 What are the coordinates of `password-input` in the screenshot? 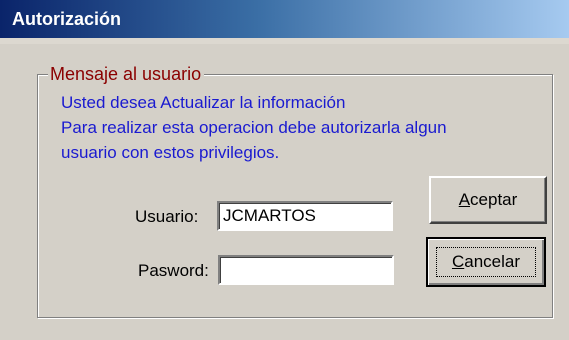 It's located at (306, 270).